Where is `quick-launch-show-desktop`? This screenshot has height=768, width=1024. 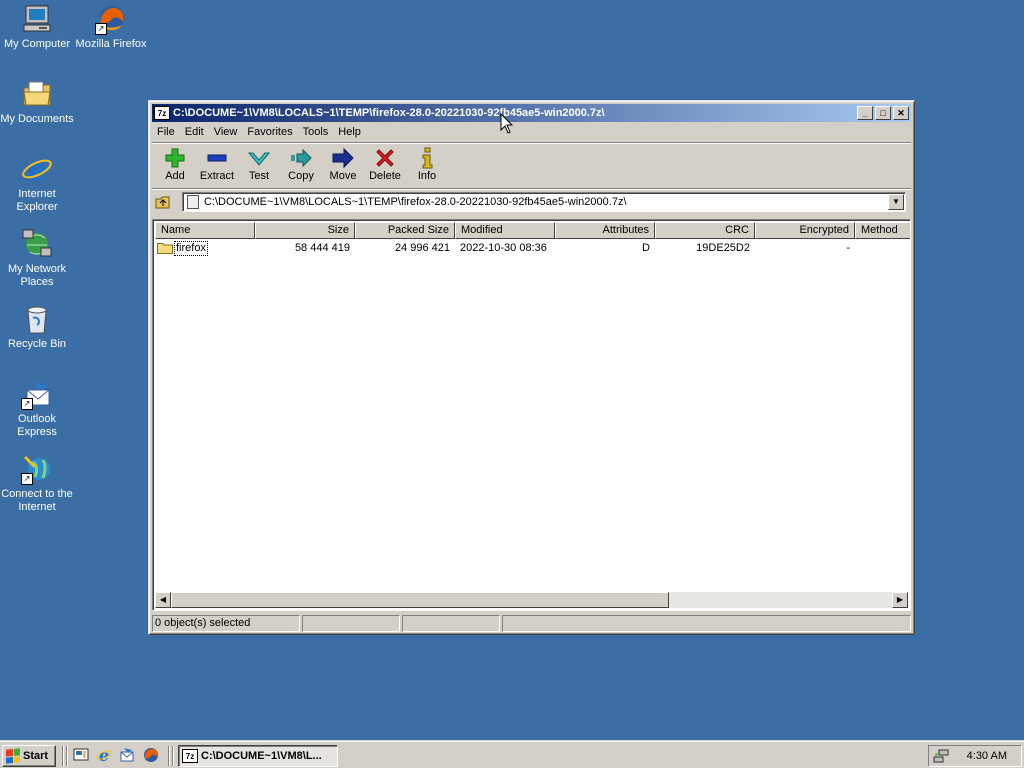
quick-launch-show-desktop is located at coordinates (81, 755).